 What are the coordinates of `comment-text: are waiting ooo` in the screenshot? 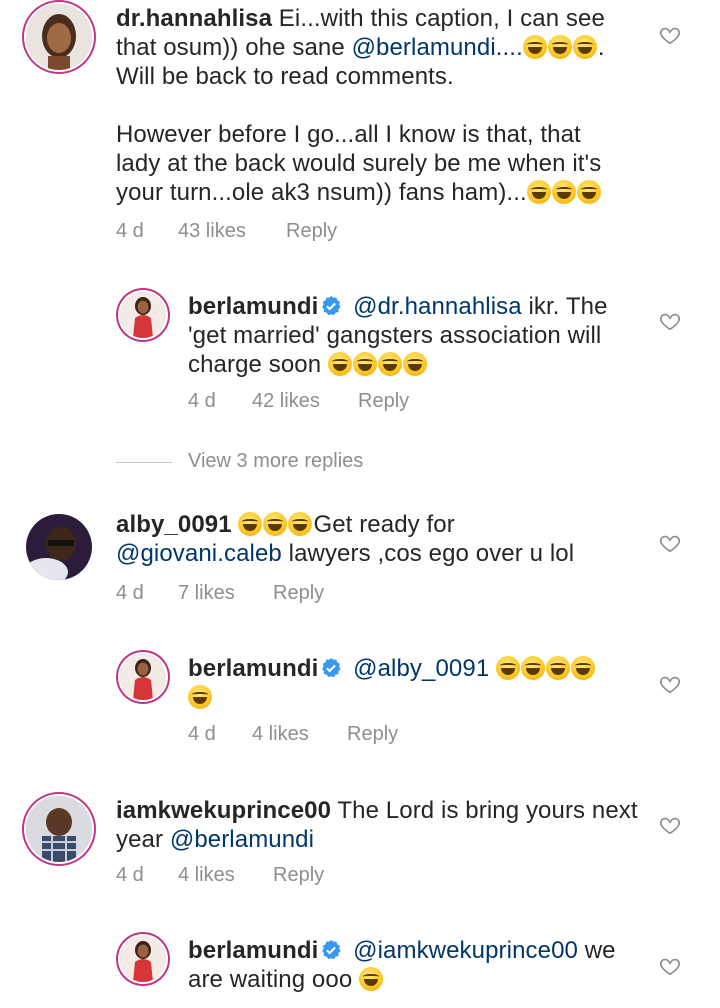 It's located at (270, 979).